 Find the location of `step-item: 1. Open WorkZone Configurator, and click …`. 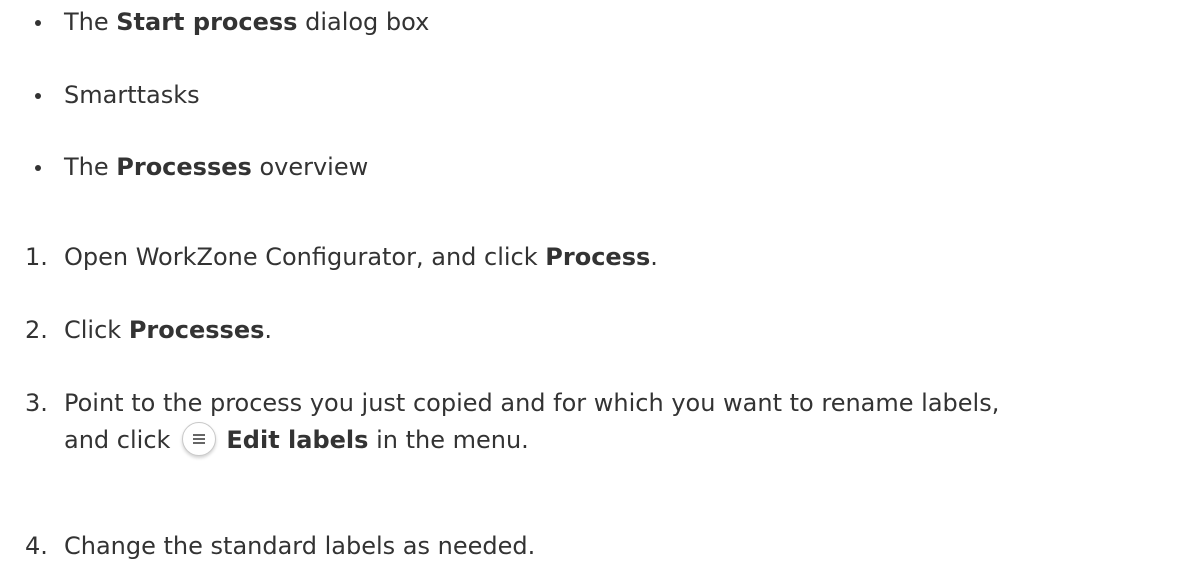

step-item: 1. Open WorkZone Configurator, and click … is located at coordinates (341, 257).